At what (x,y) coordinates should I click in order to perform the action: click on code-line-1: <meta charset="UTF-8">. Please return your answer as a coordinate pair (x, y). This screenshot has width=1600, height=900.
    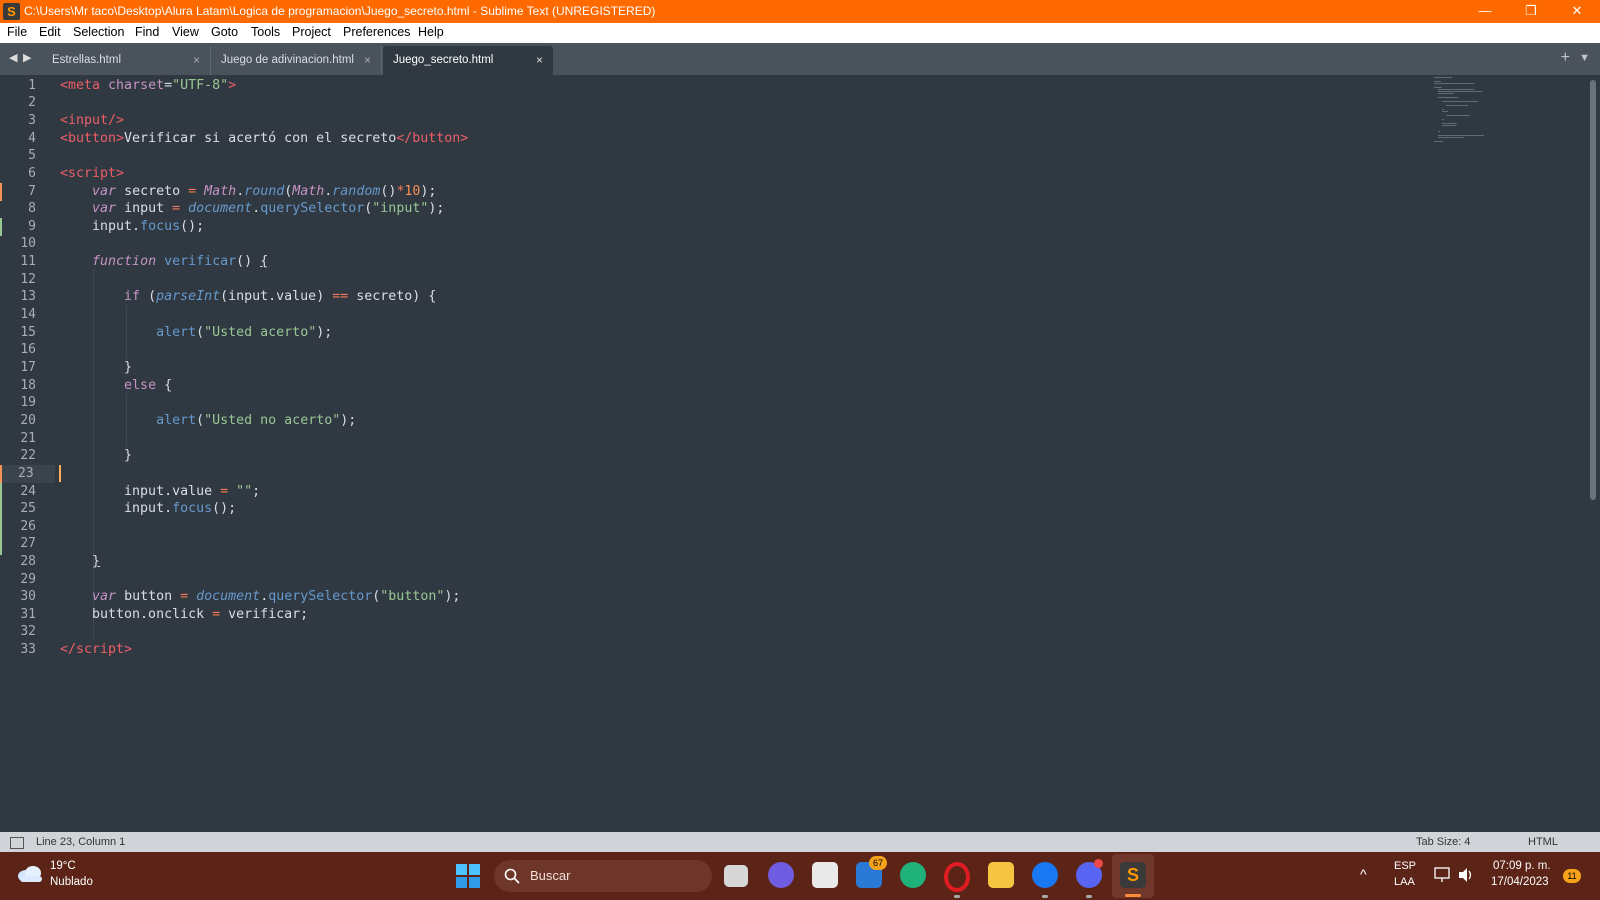
    Looking at the image, I should click on (148, 85).